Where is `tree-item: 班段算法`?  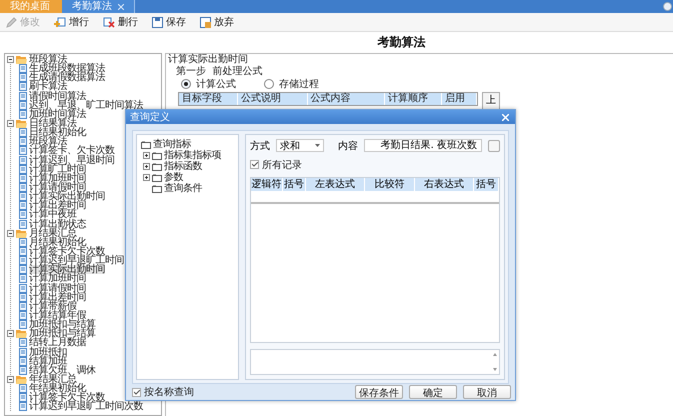
tree-item: 班段算法 is located at coordinates (48, 141).